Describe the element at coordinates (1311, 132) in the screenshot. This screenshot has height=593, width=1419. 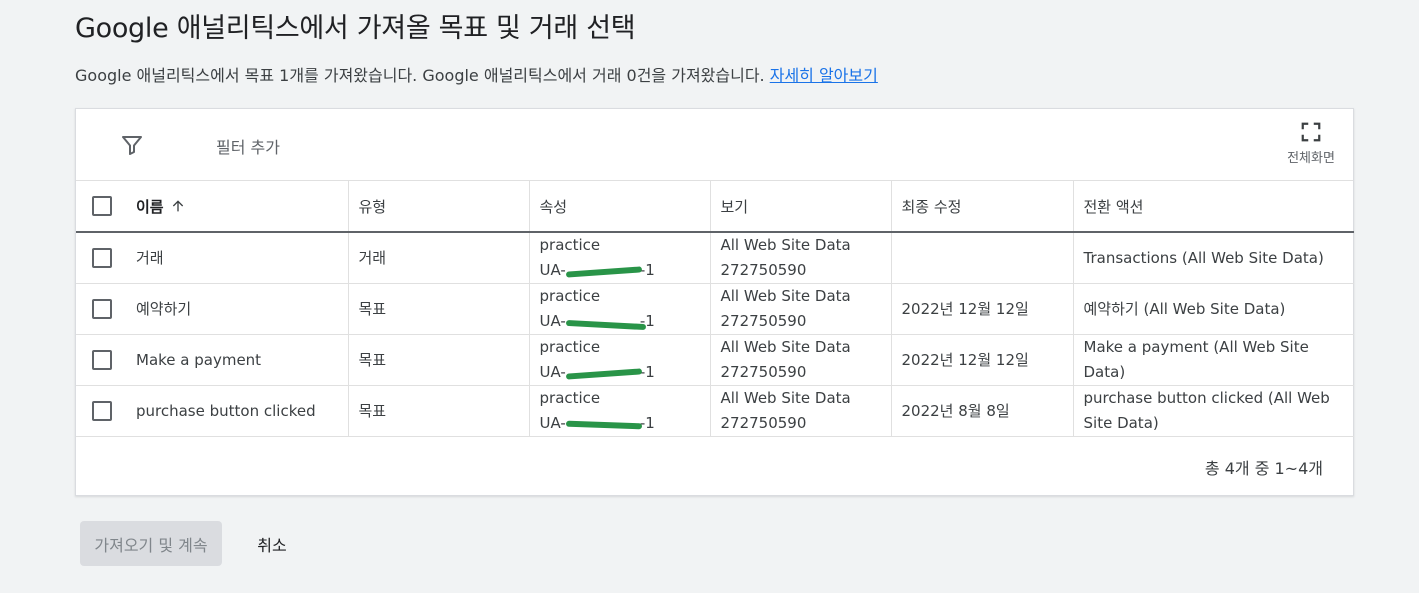
I see `fullscreen-icon` at that location.